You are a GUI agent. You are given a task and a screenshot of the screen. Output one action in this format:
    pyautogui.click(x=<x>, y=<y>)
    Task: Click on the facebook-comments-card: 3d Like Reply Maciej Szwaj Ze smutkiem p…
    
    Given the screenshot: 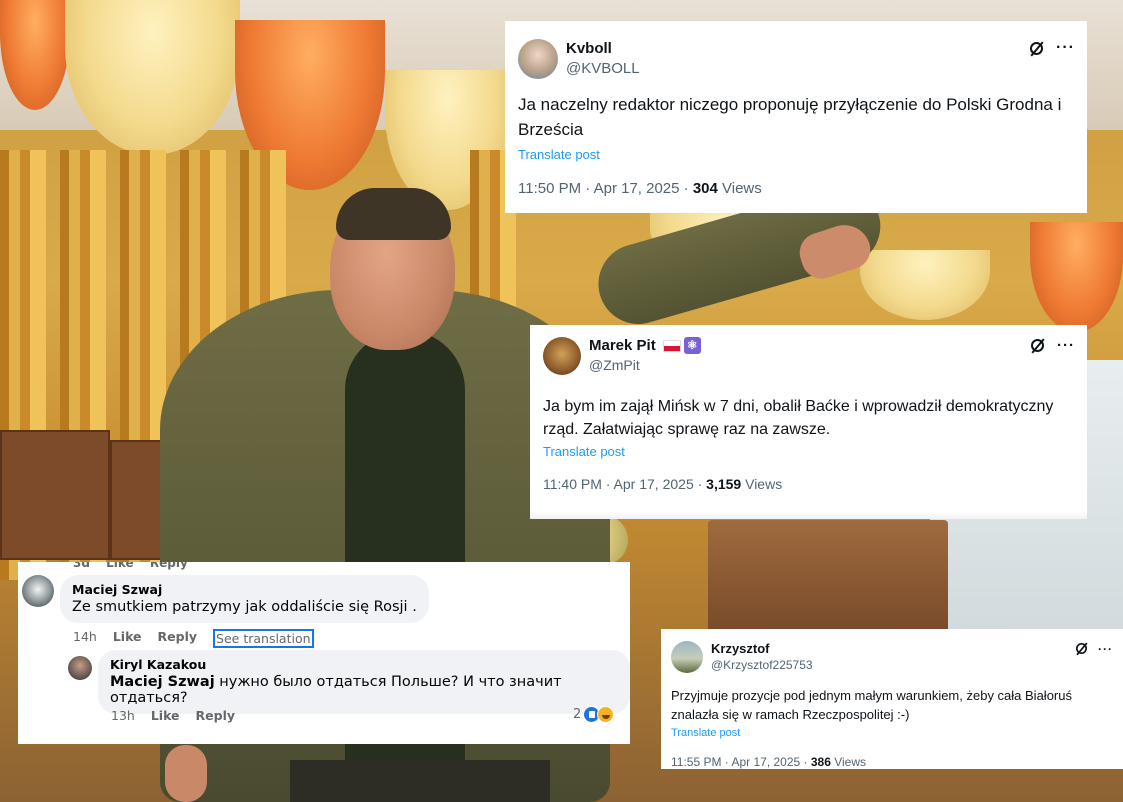 What is the action you would take?
    pyautogui.click(x=324, y=653)
    